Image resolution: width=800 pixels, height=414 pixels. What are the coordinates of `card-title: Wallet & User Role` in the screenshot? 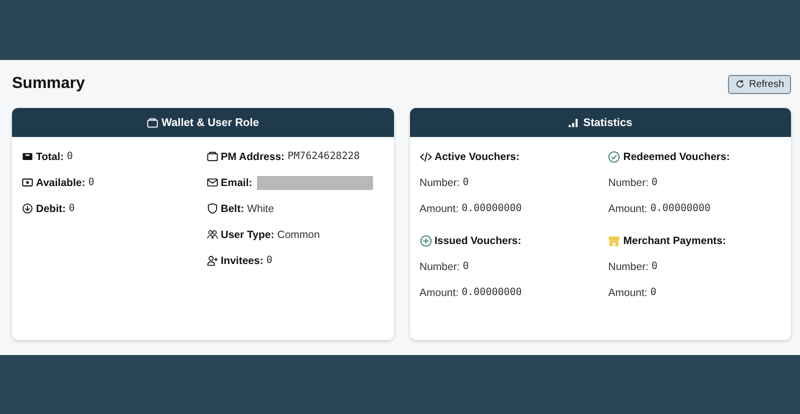 It's located at (210, 122).